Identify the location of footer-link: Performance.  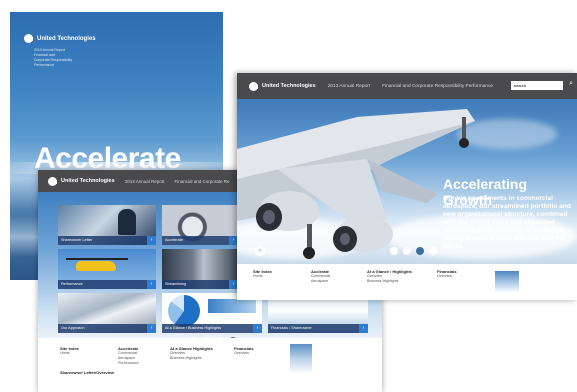
(128, 363).